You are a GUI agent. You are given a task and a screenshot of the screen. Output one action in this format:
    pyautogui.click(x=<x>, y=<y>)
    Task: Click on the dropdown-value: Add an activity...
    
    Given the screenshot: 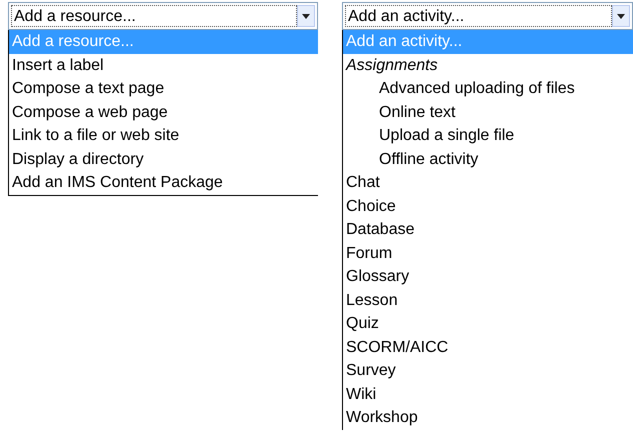 What is the action you would take?
    pyautogui.click(x=478, y=16)
    